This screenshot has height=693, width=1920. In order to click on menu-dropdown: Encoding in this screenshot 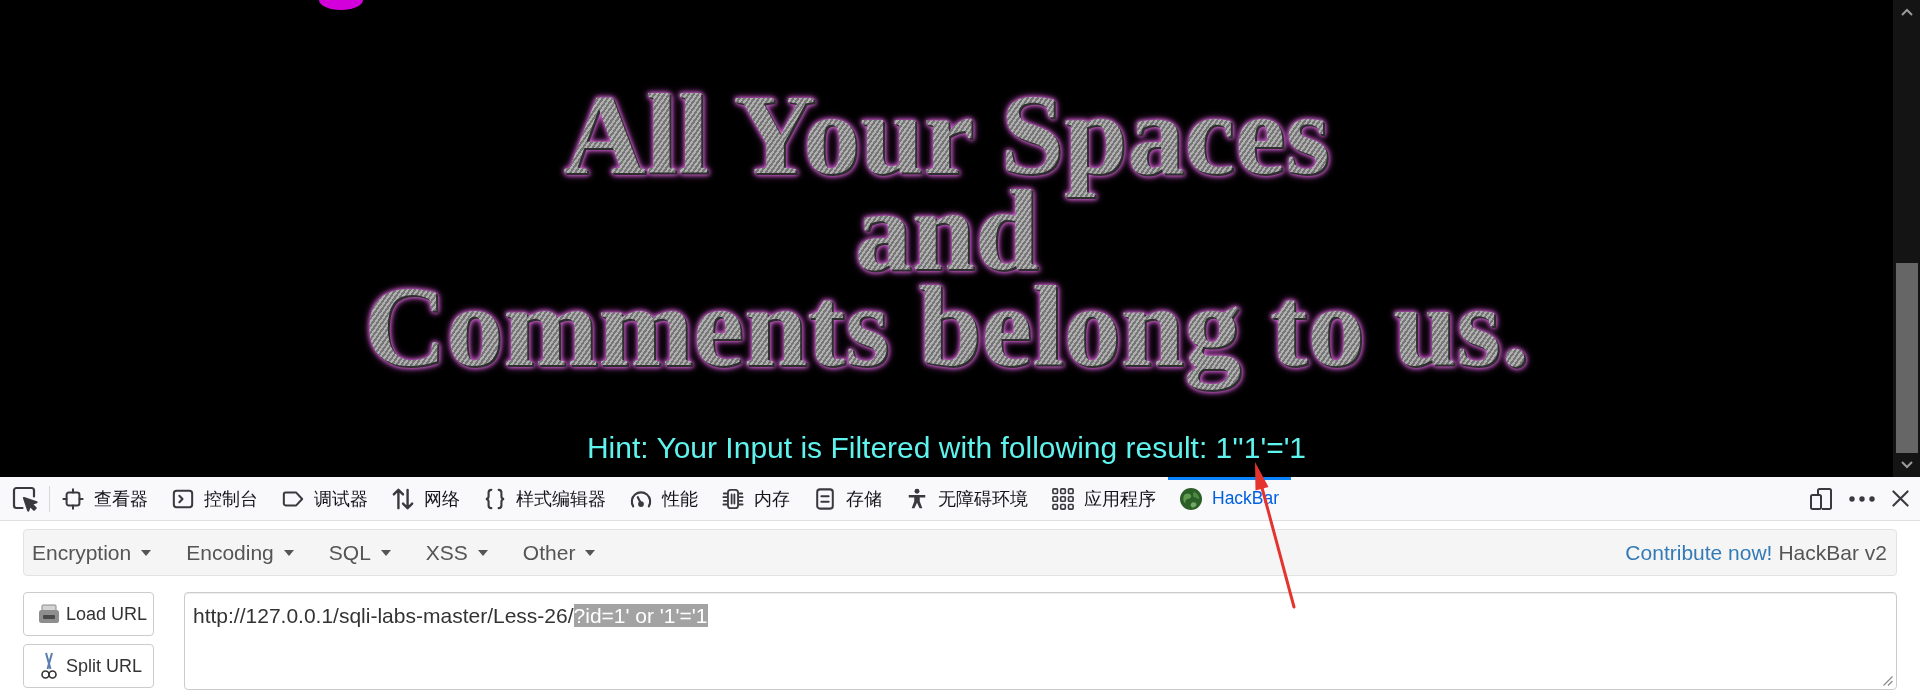, I will do `click(240, 552)`.